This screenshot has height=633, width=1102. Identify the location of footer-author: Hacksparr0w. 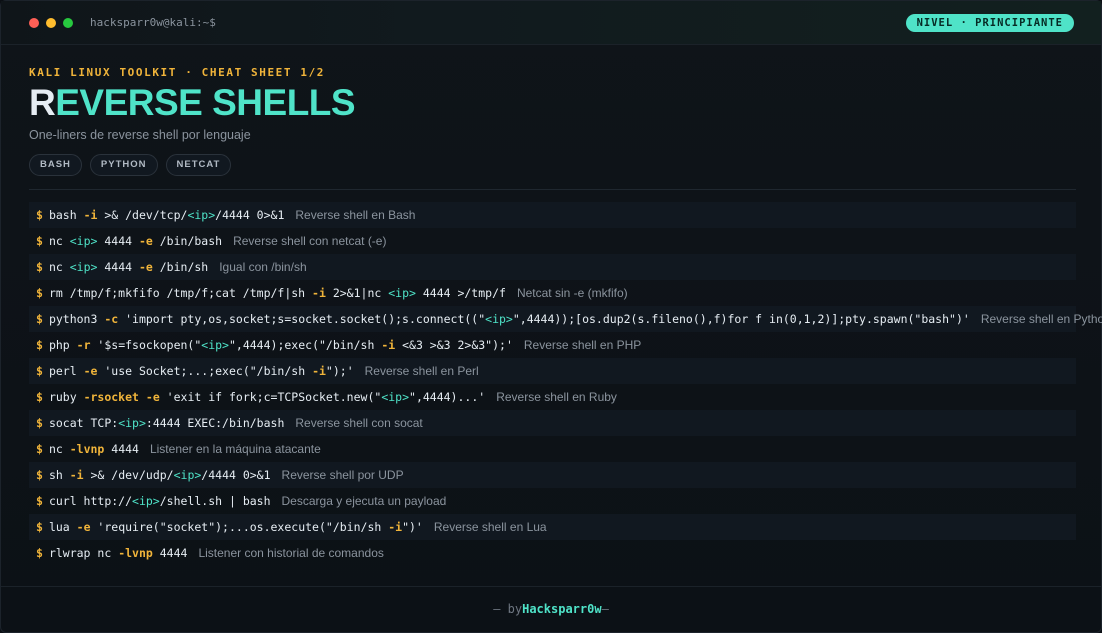
(562, 609).